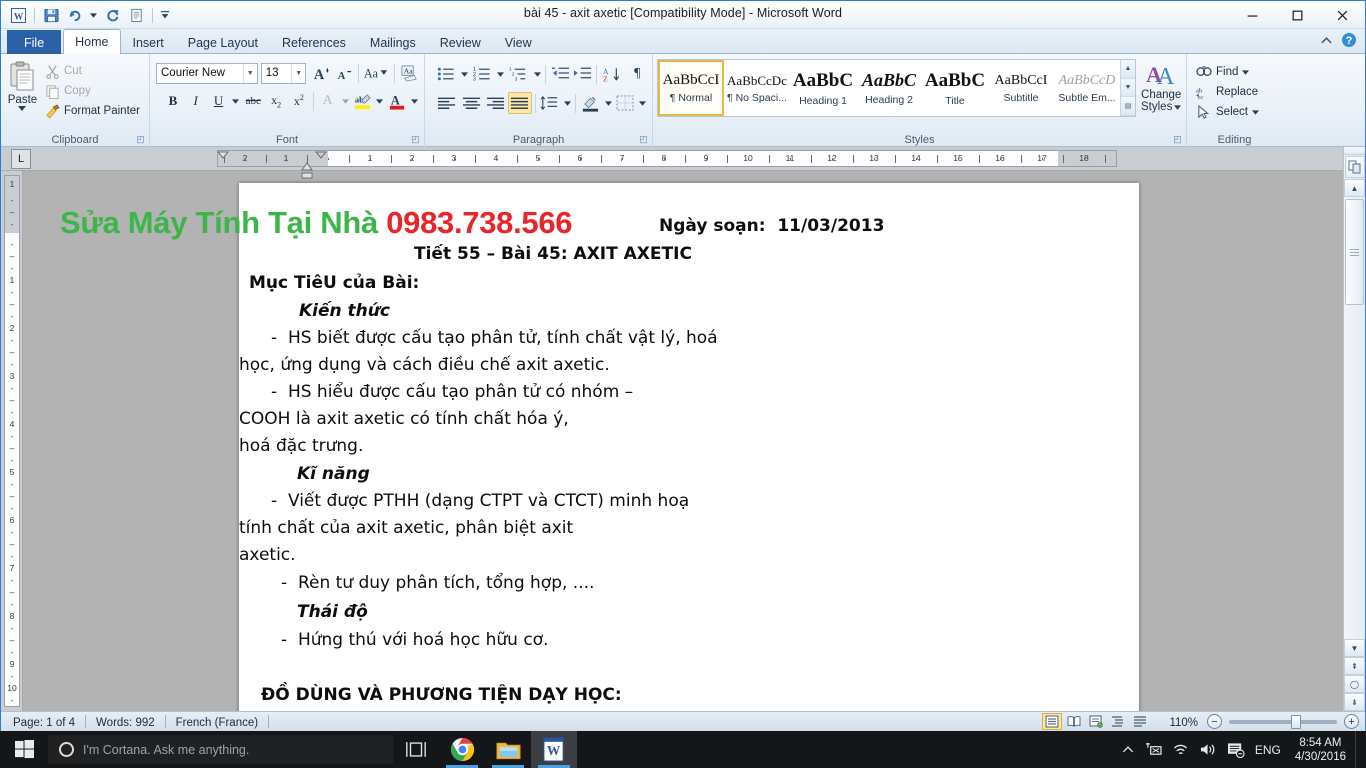 This screenshot has height=768, width=1366. What do you see at coordinates (1236, 749) in the screenshot?
I see `action-center-icon` at bounding box center [1236, 749].